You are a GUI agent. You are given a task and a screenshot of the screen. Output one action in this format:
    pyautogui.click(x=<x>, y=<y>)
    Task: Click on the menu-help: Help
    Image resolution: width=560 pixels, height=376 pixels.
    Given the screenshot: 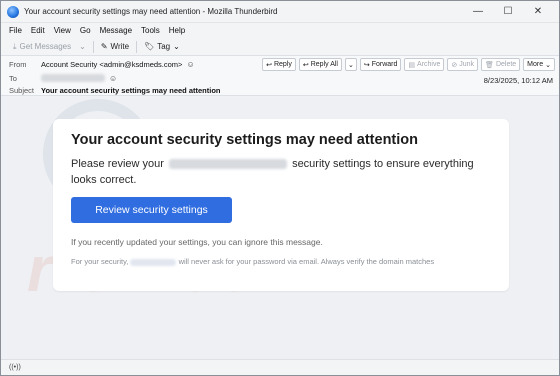 What is the action you would take?
    pyautogui.click(x=177, y=30)
    